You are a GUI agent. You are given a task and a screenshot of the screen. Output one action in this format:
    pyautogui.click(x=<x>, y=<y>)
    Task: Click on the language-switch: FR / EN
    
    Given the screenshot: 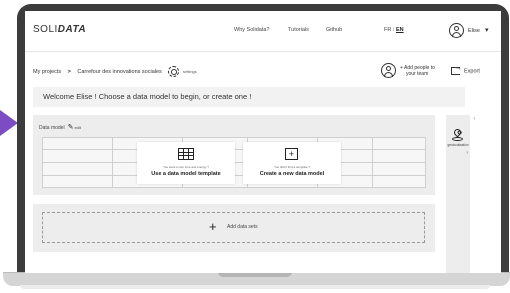 What is the action you would take?
    pyautogui.click(x=394, y=30)
    